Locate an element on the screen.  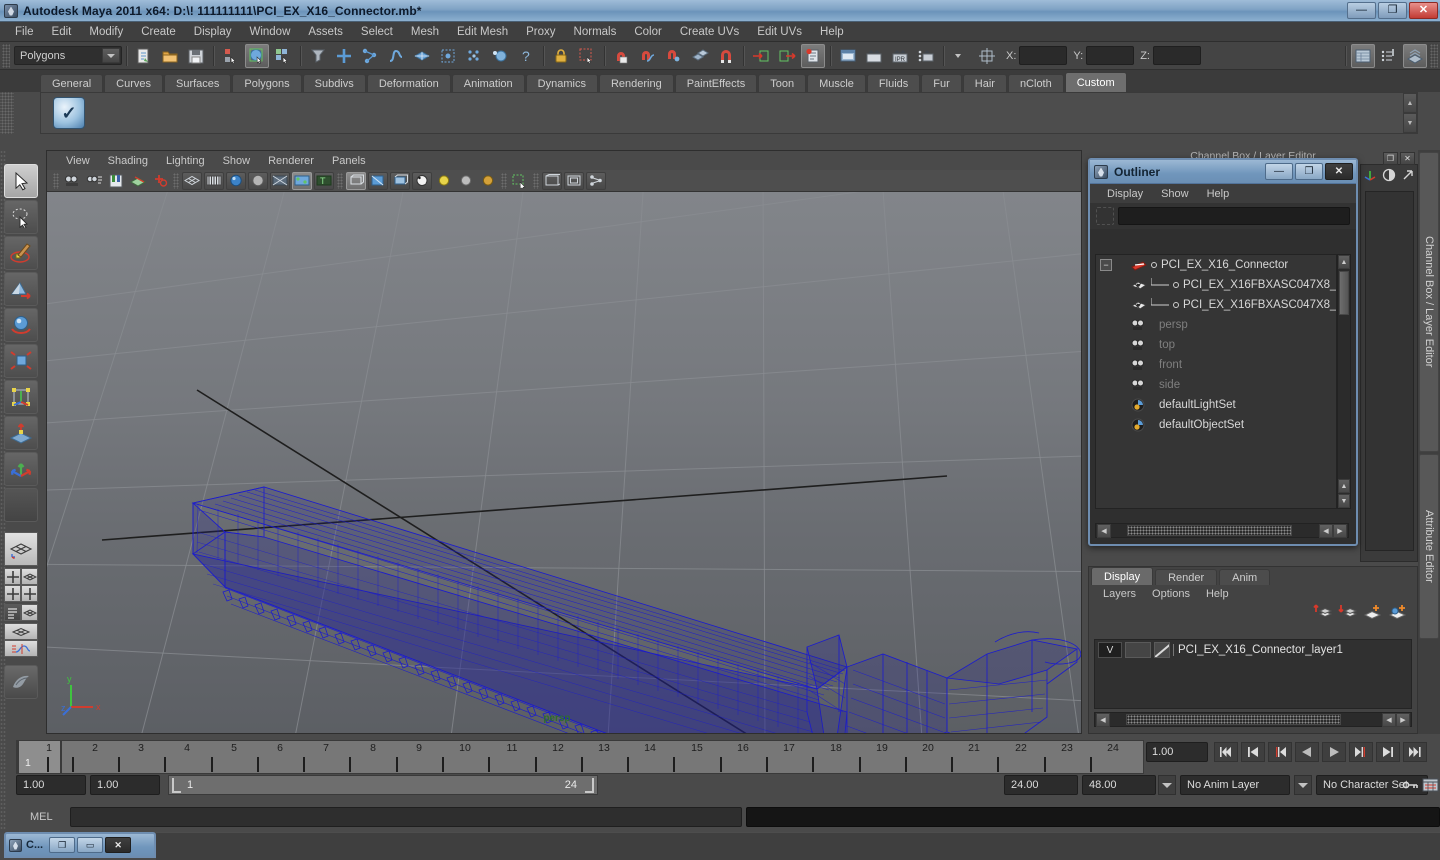
input-connections-icon is located at coordinates (761, 56).